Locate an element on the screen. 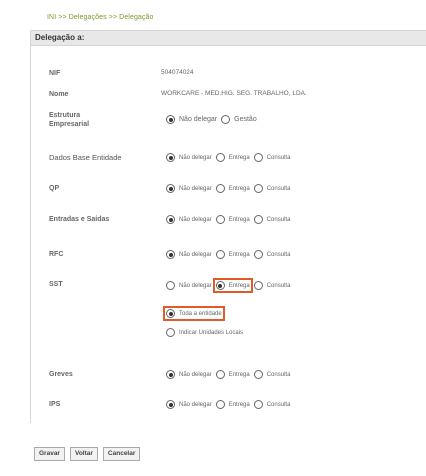  breadcrumb: INI >> Delegações >> Delegação is located at coordinates (100, 17).